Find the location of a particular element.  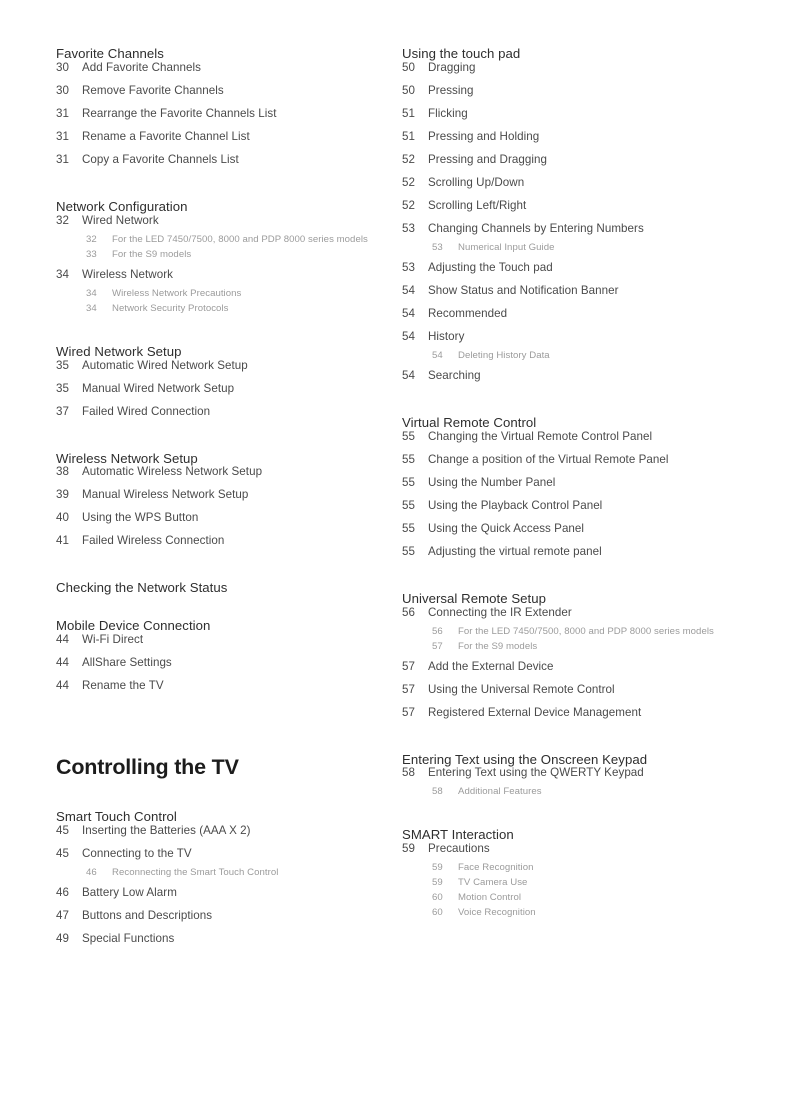

toc-entry: 35 Manual Wired Network Setup is located at coordinates (229, 393).